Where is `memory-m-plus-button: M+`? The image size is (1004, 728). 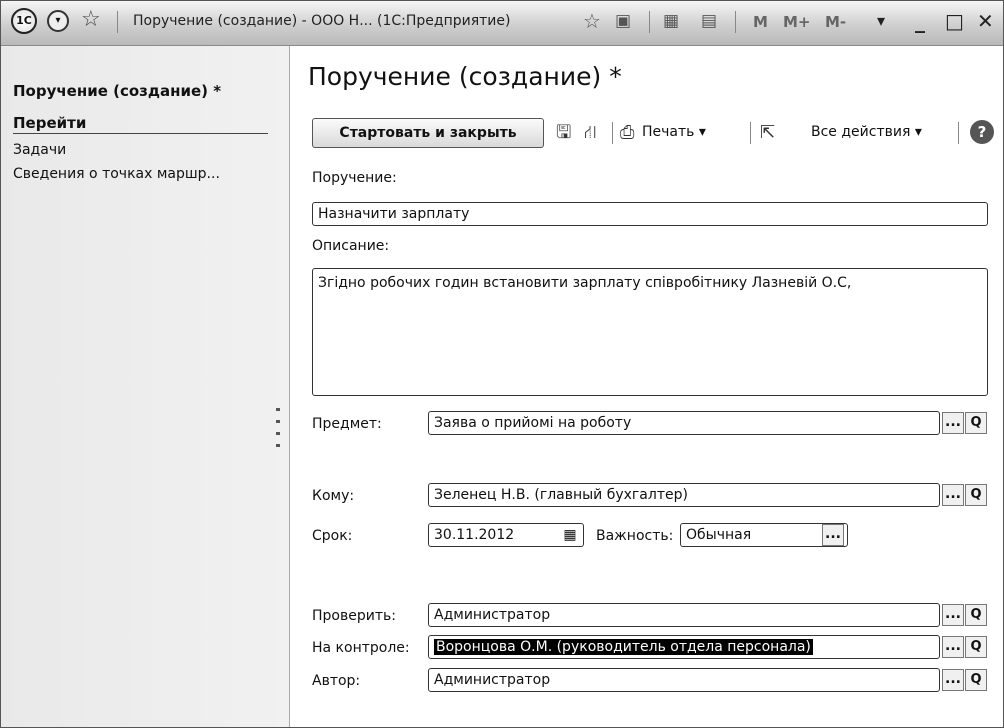 memory-m-plus-button: M+ is located at coordinates (797, 22).